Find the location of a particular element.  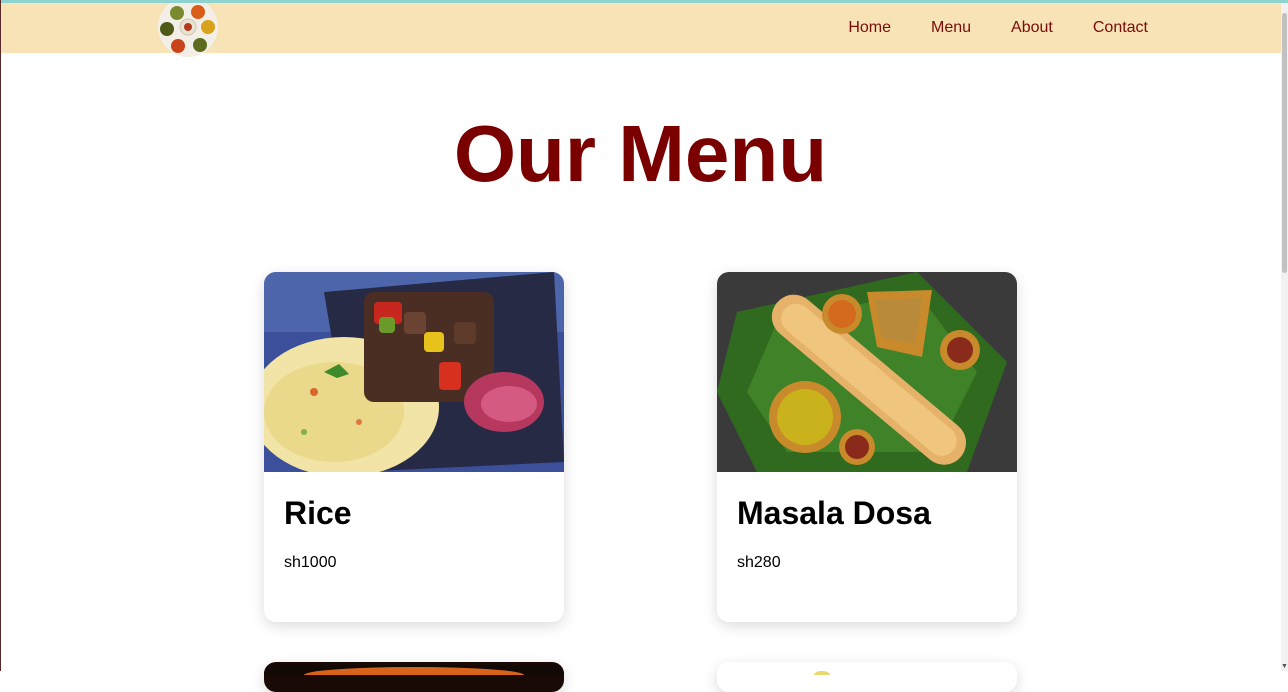

menu-card-rice: Rice sh1000 is located at coordinates (414, 447).